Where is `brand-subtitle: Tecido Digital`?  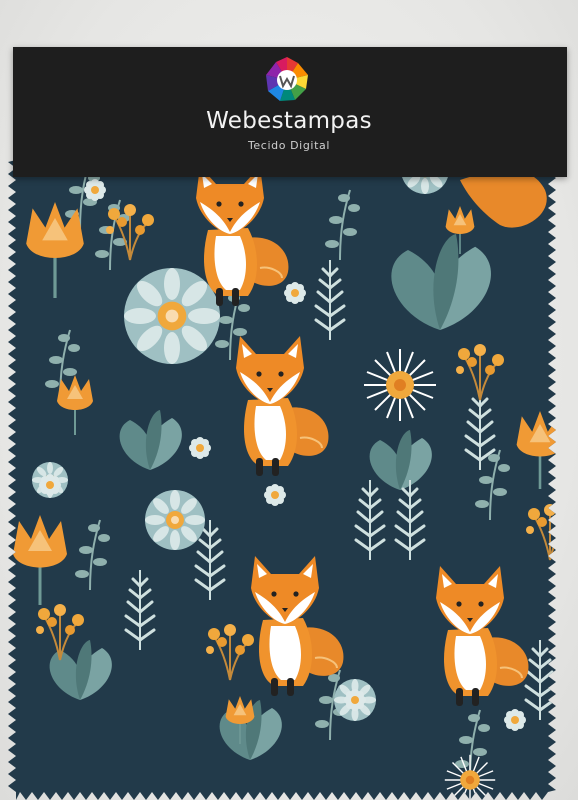
brand-subtitle: Tecido Digital is located at coordinates (288, 145).